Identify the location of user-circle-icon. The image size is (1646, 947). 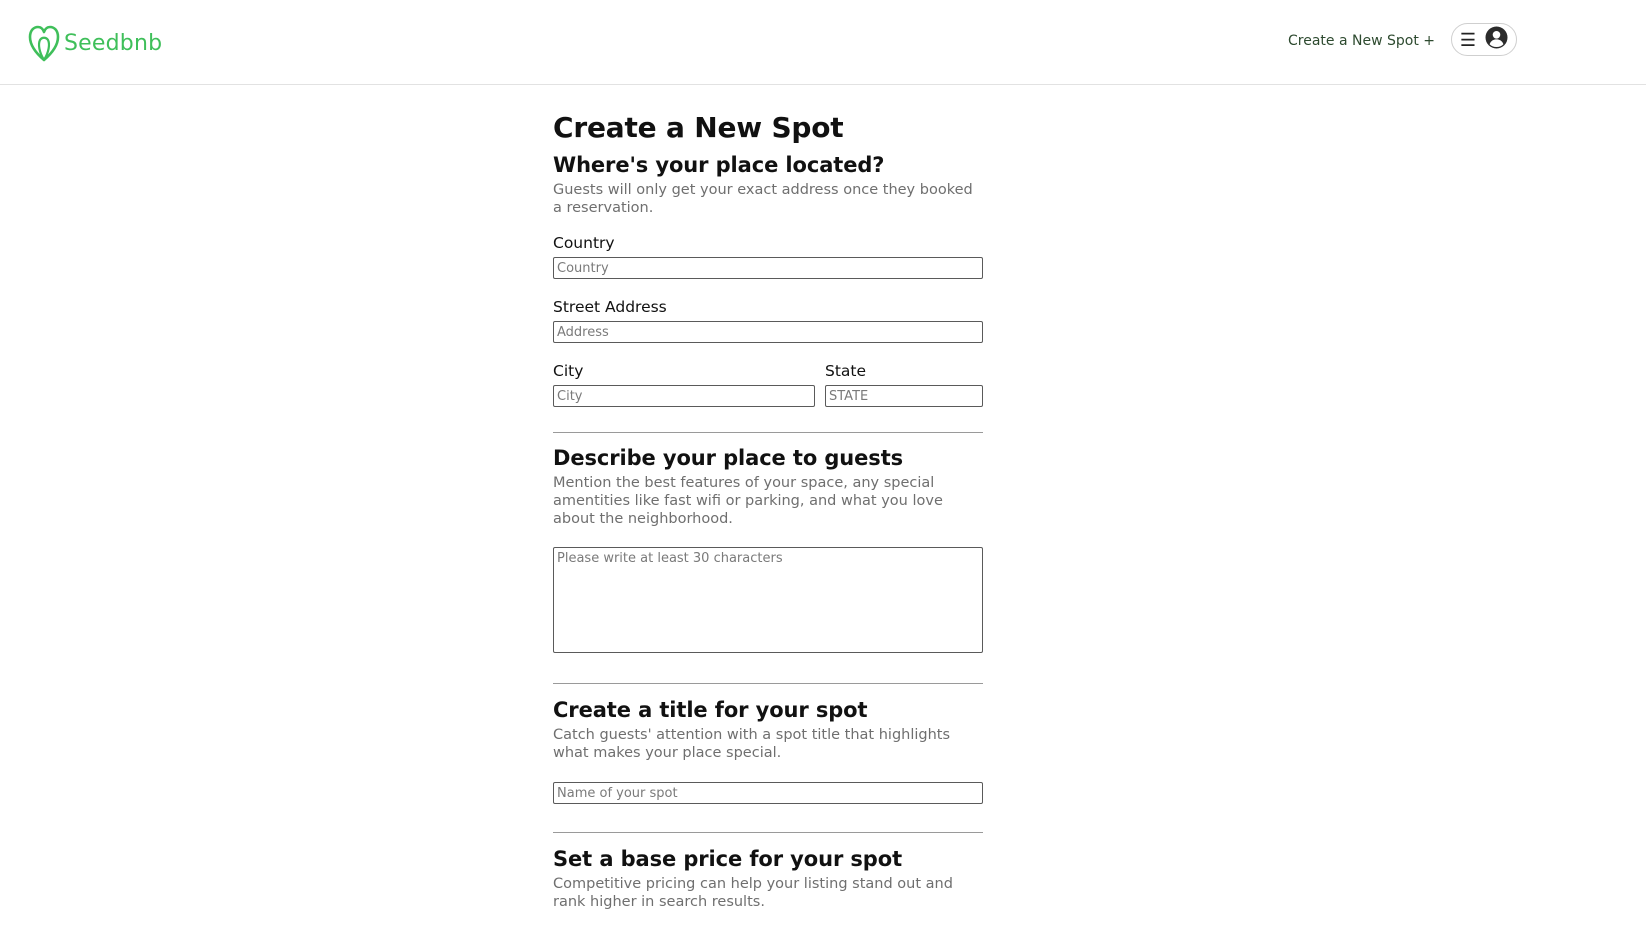
(1496, 40).